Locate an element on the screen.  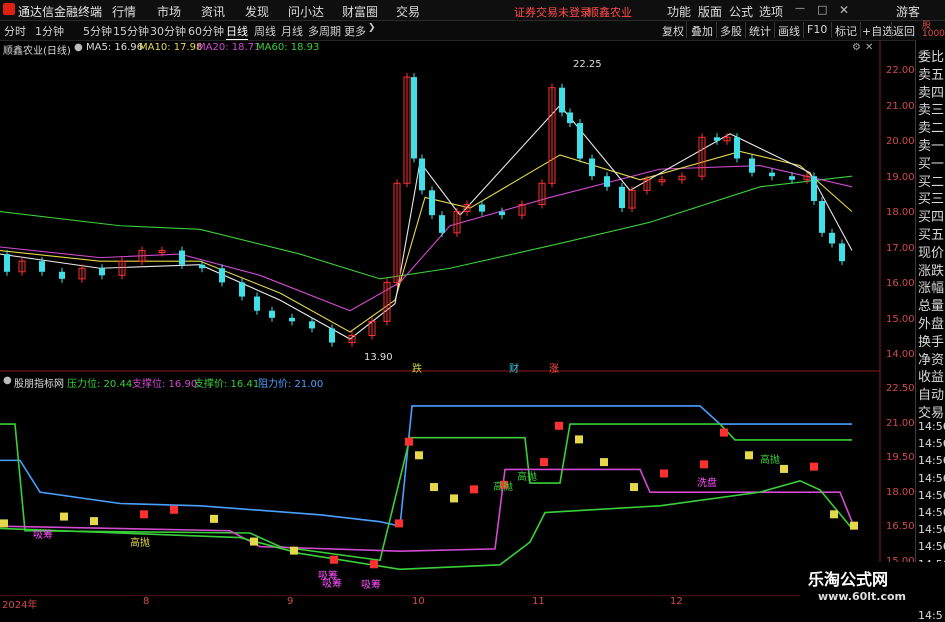
side-item: 涨跌 is located at coordinates (931, 269).